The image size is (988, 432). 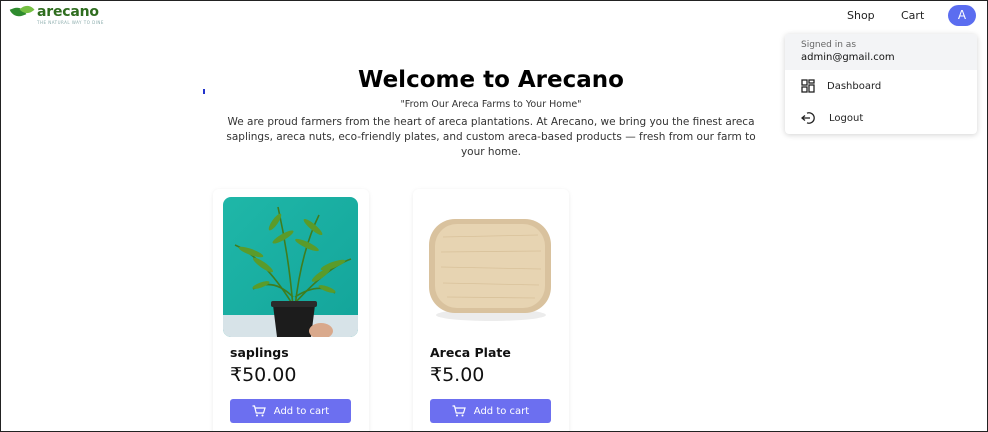 I want to click on logout-icon, so click(x=808, y=118).